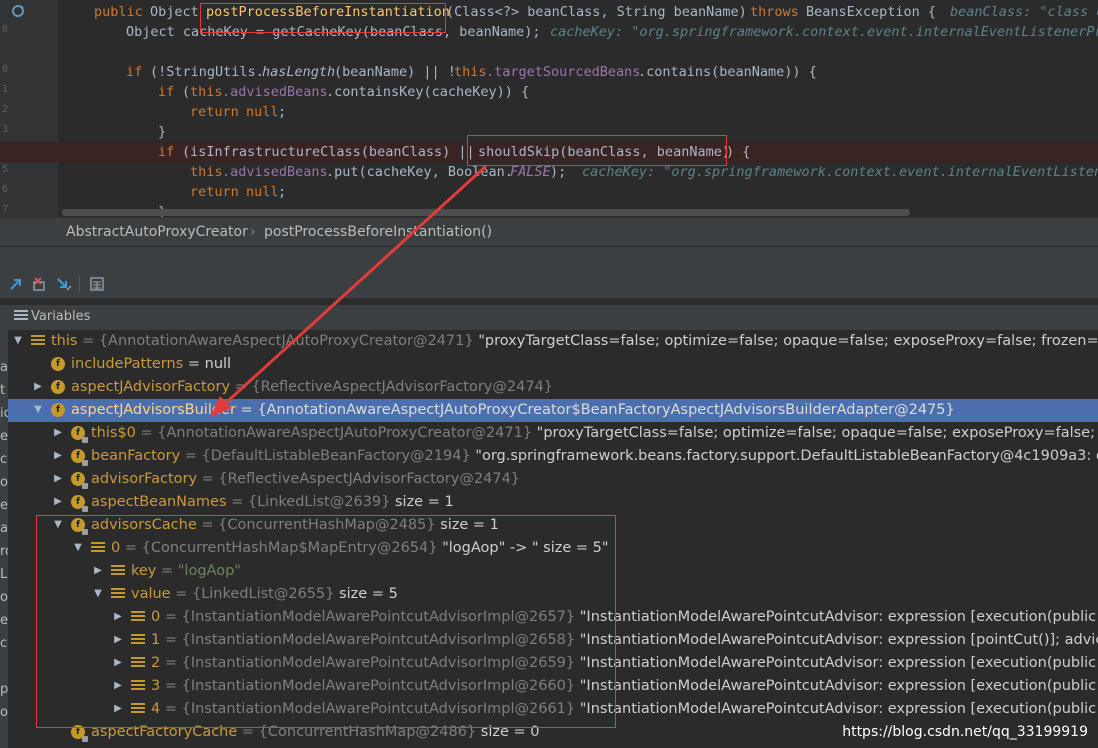  I want to click on annotation-arrow, so click(349, 290).